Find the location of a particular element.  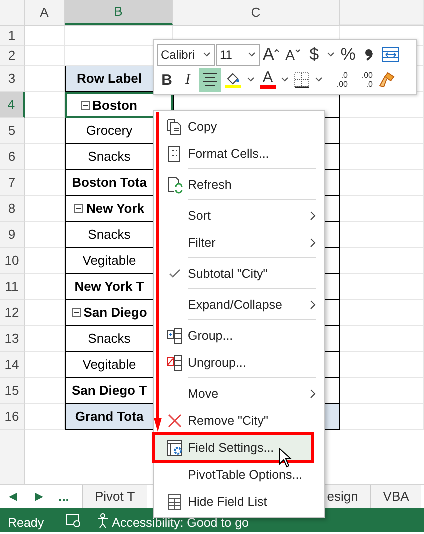

font-name: Calibri is located at coordinates (178, 55).